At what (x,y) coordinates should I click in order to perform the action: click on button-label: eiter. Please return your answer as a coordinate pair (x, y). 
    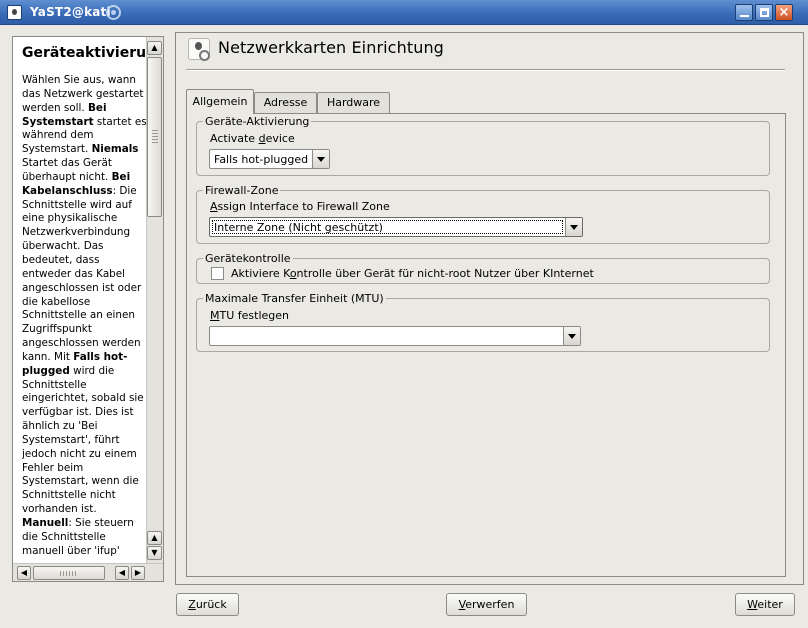
    Looking at the image, I should click on (770, 604).